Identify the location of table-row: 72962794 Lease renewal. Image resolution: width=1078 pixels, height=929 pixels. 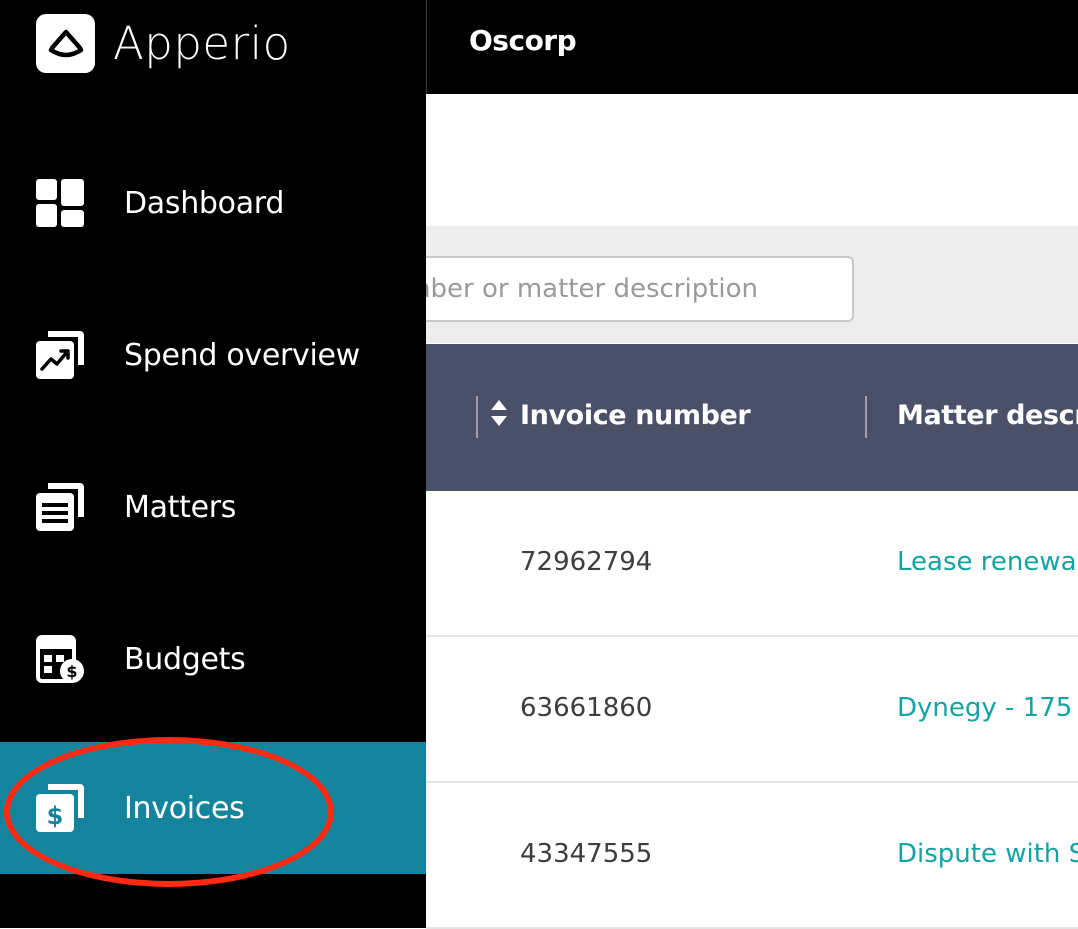
(752, 564).